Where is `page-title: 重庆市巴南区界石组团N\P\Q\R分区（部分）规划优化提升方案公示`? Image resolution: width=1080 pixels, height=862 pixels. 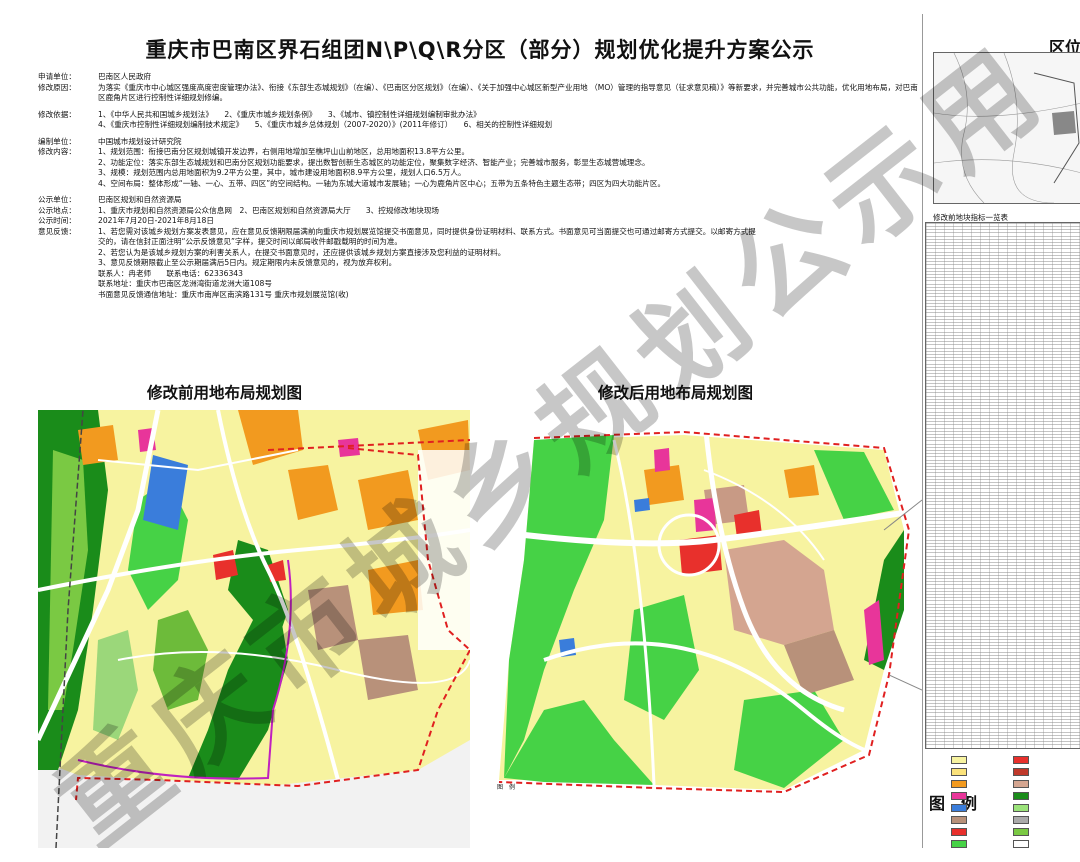
page-title: 重庆市巴南区界石组团N\P\Q\R分区（部分）规划优化提升方案公示 is located at coordinates (480, 50).